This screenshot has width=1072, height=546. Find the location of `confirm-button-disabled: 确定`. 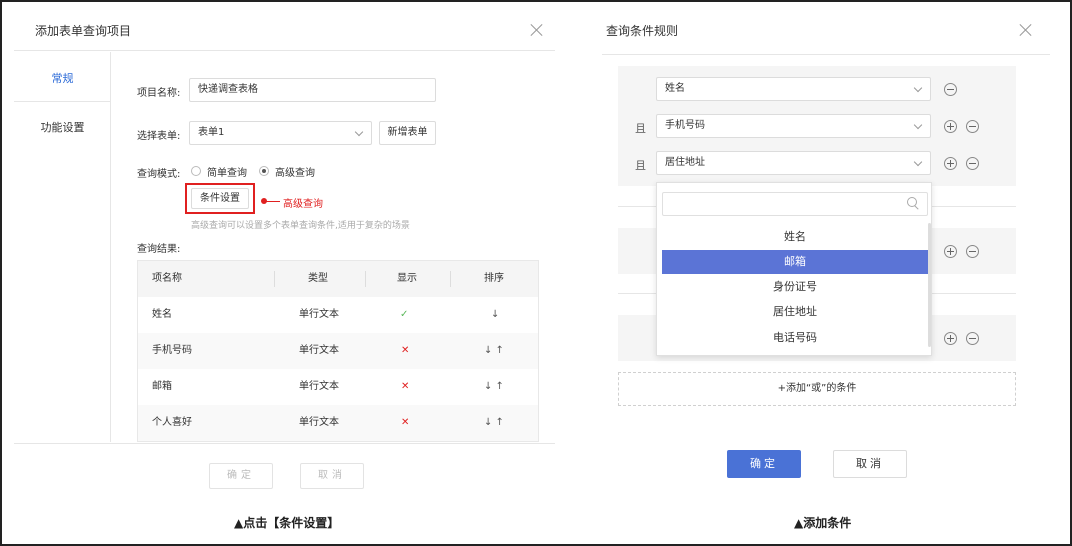

confirm-button-disabled: 确定 is located at coordinates (241, 476).